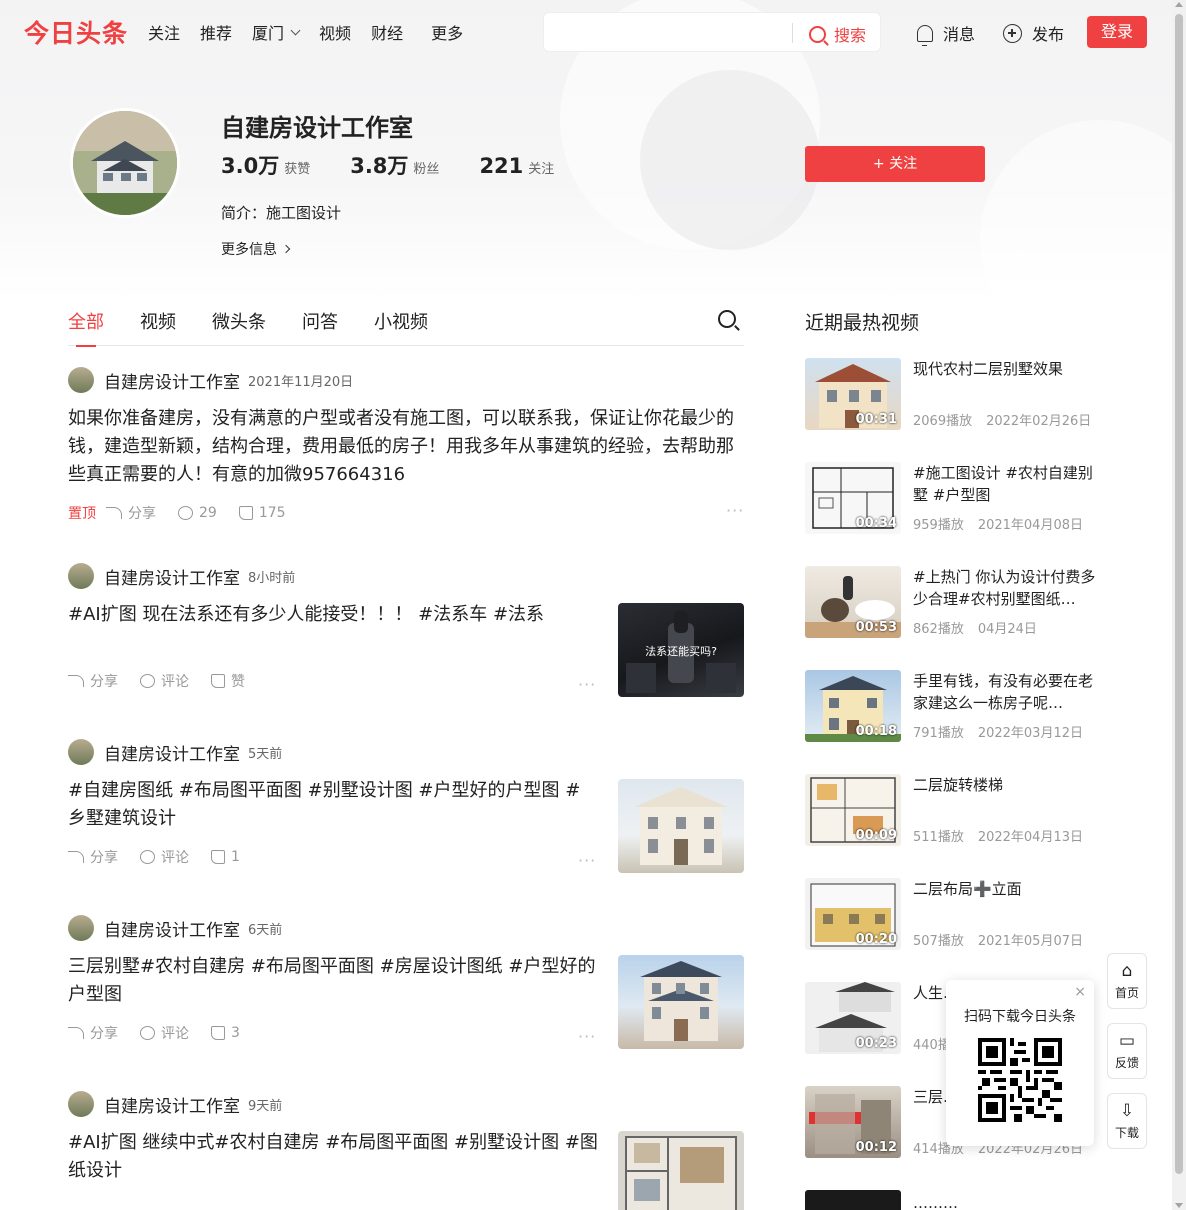 The height and width of the screenshot is (1210, 1186). What do you see at coordinates (447, 32) in the screenshot?
I see `nav-item-more: 更多` at bounding box center [447, 32].